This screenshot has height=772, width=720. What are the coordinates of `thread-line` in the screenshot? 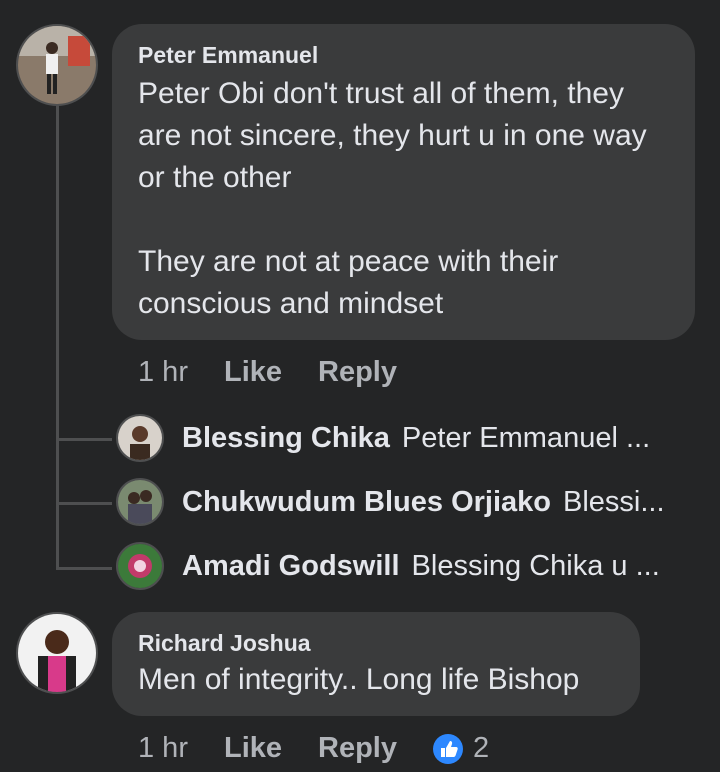 It's located at (57, 335).